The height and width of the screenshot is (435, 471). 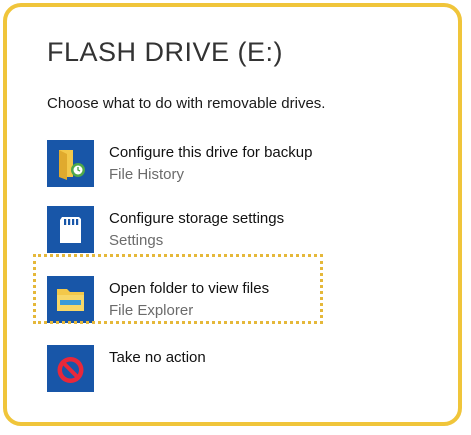 What do you see at coordinates (197, 218) in the screenshot?
I see `option-label: Configure storage settings` at bounding box center [197, 218].